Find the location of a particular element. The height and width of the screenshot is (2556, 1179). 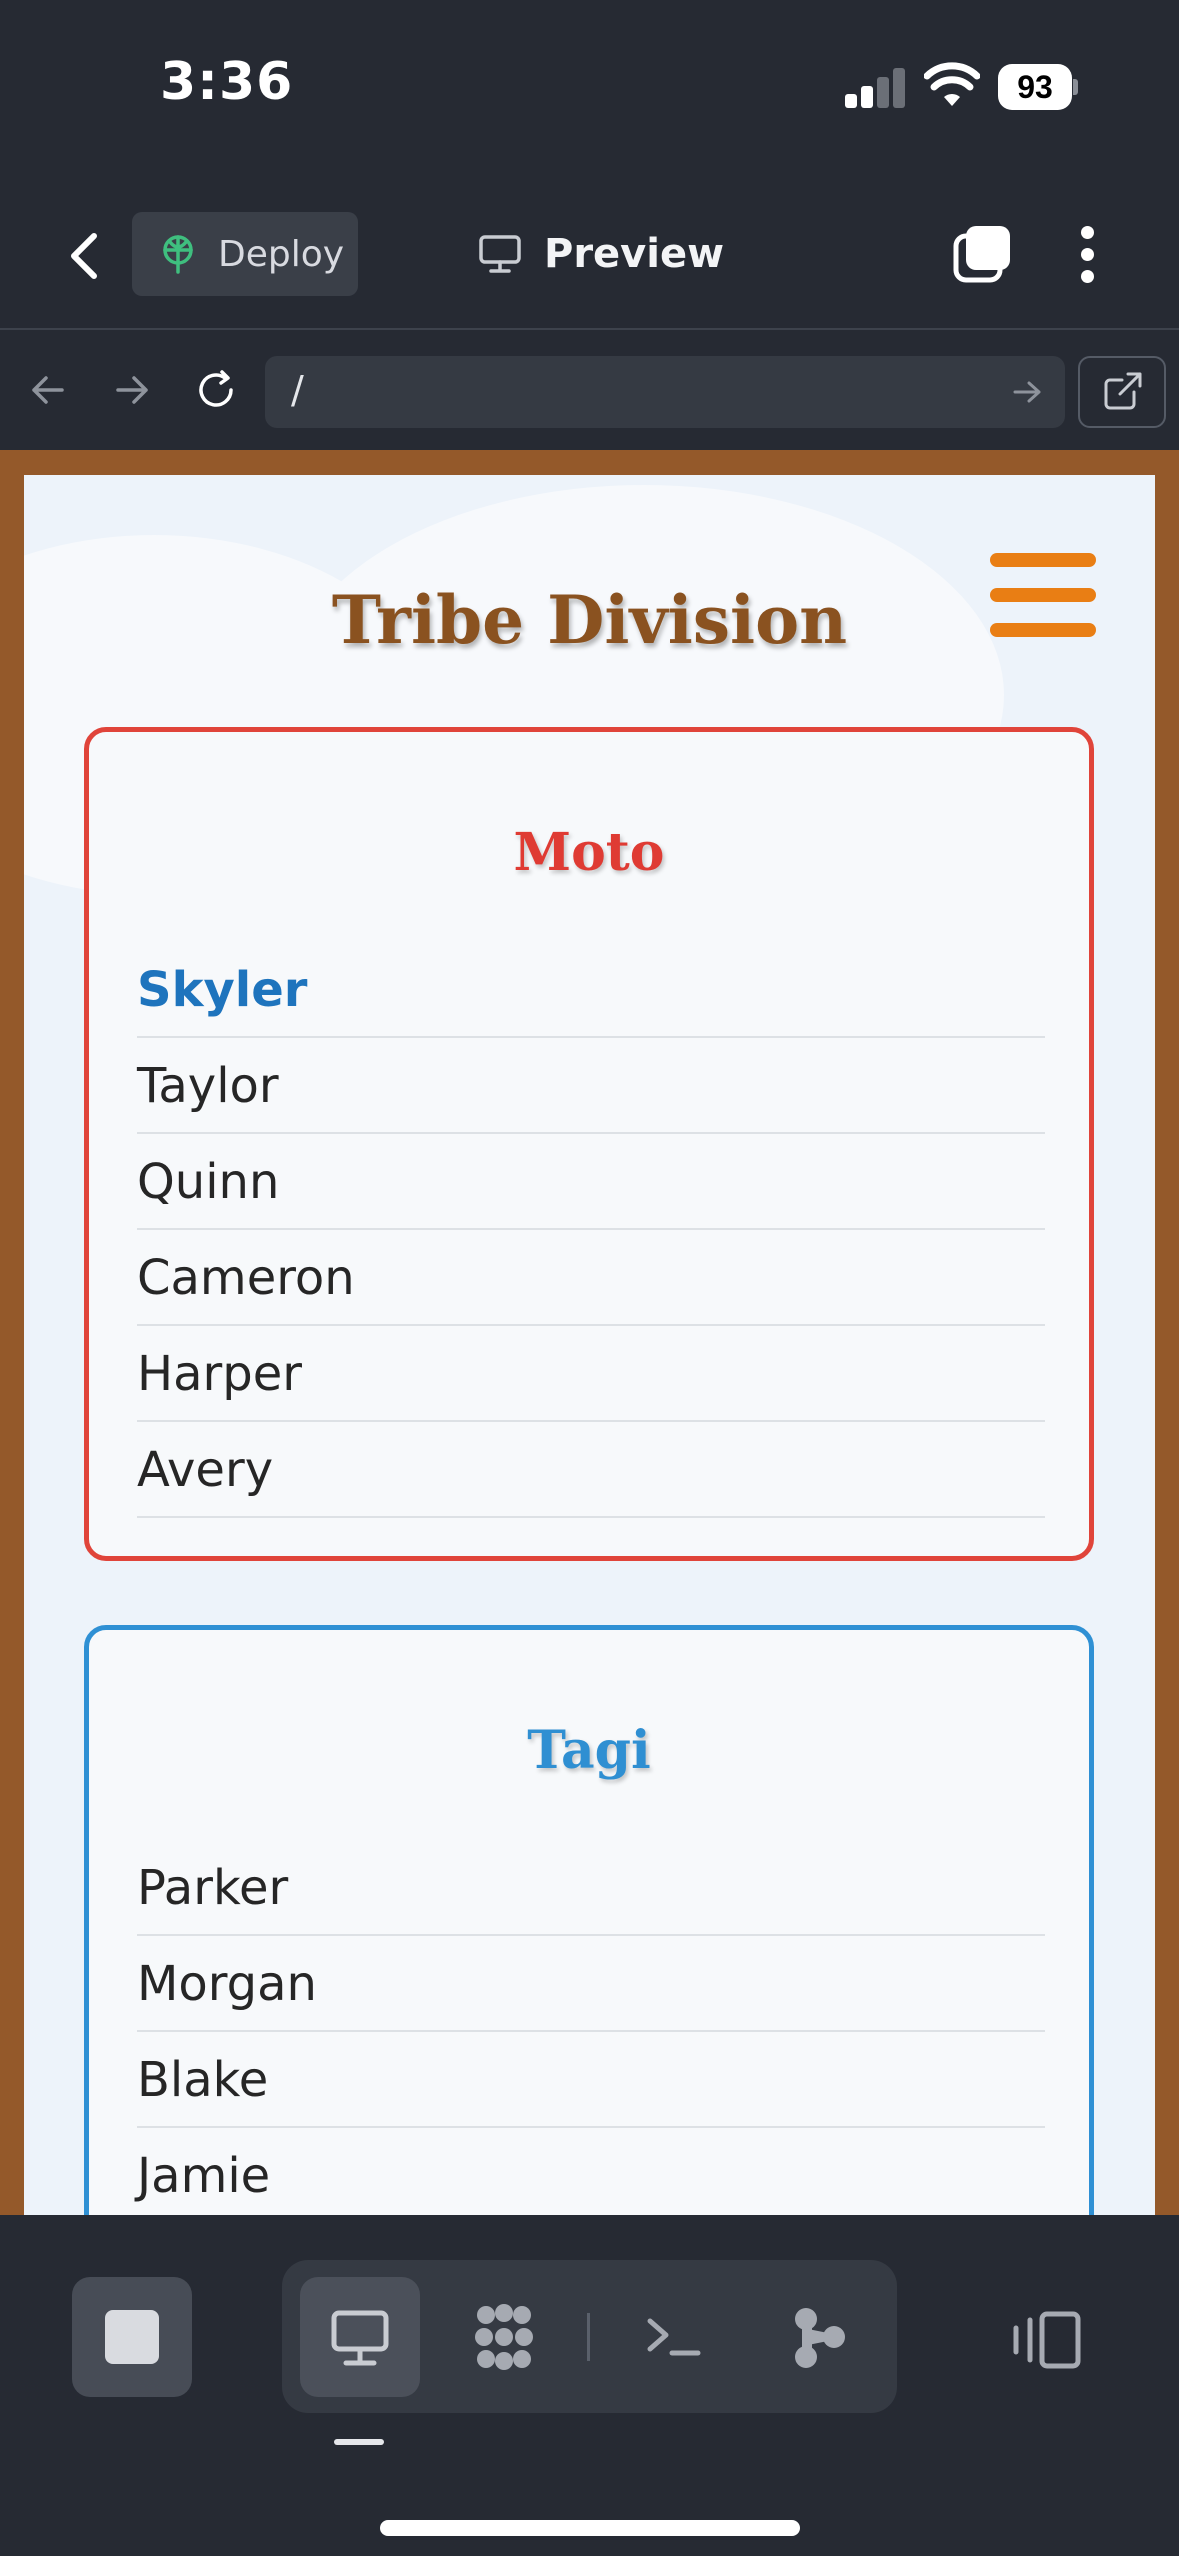

battery-icon: 93 is located at coordinates (1038, 87).